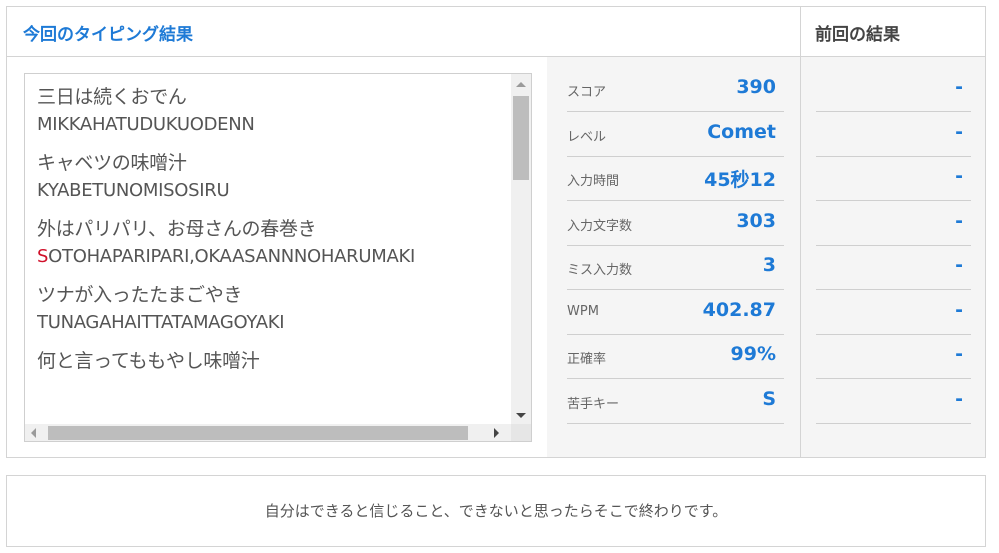 The height and width of the screenshot is (553, 999). What do you see at coordinates (496, 433) in the screenshot?
I see `scroll-right-arrow-icon` at bounding box center [496, 433].